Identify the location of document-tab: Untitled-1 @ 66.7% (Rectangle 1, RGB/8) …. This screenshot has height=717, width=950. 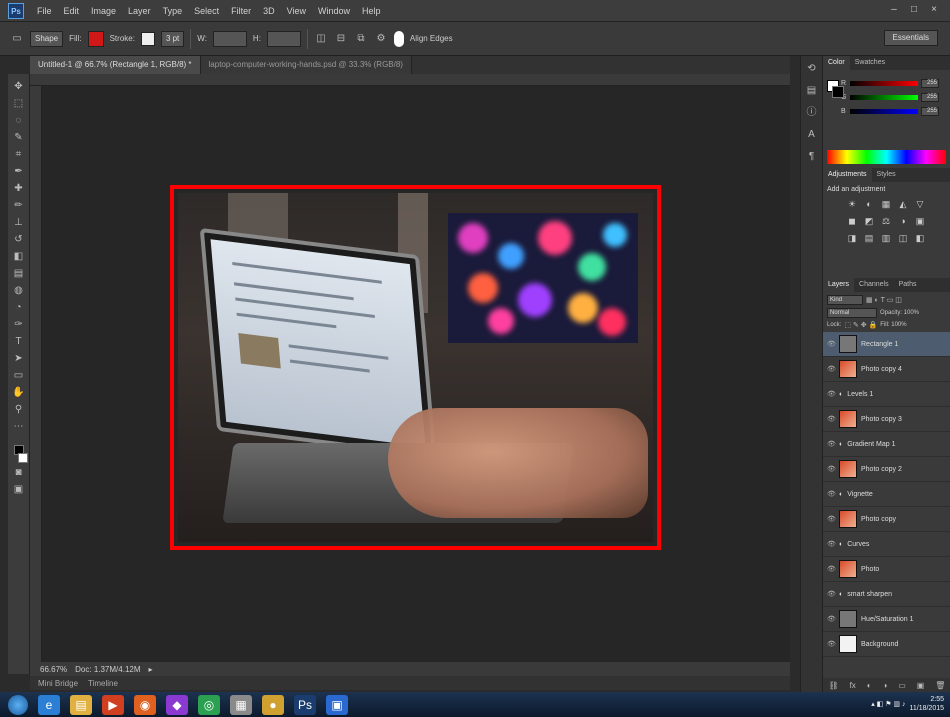
(115, 65).